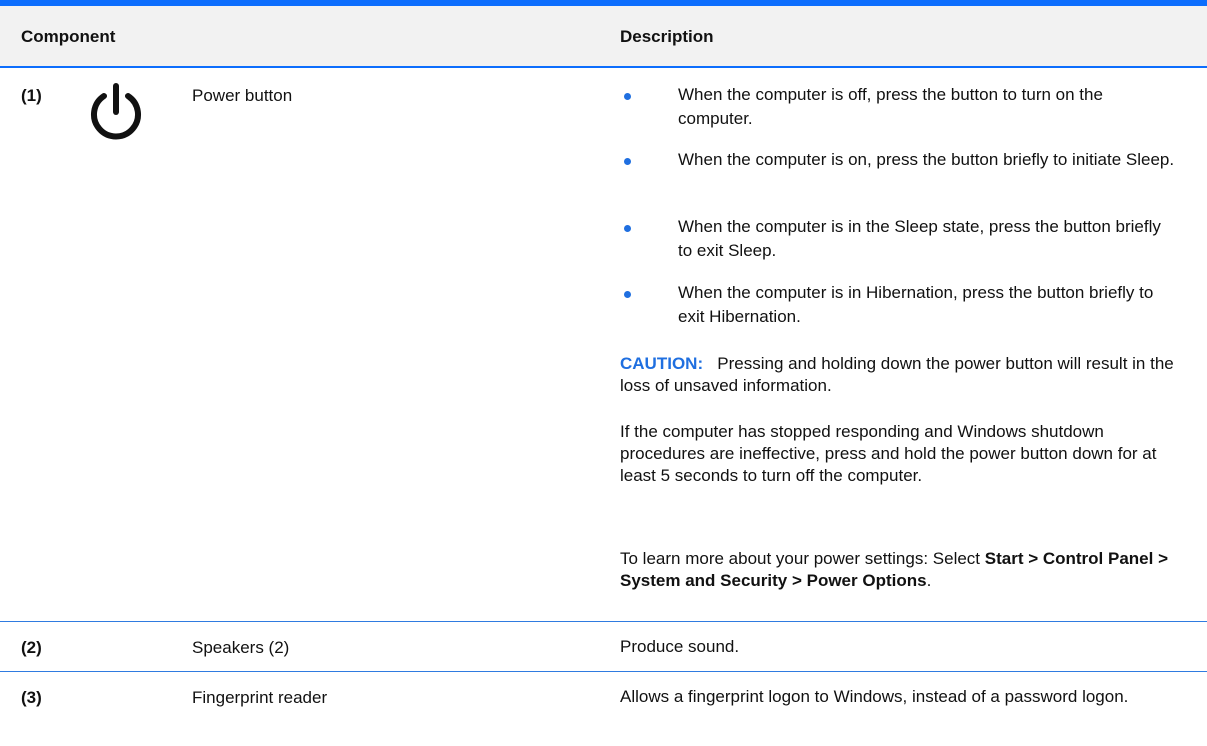 The image size is (1207, 746). I want to click on component-name: Speakers (2), so click(241, 647).